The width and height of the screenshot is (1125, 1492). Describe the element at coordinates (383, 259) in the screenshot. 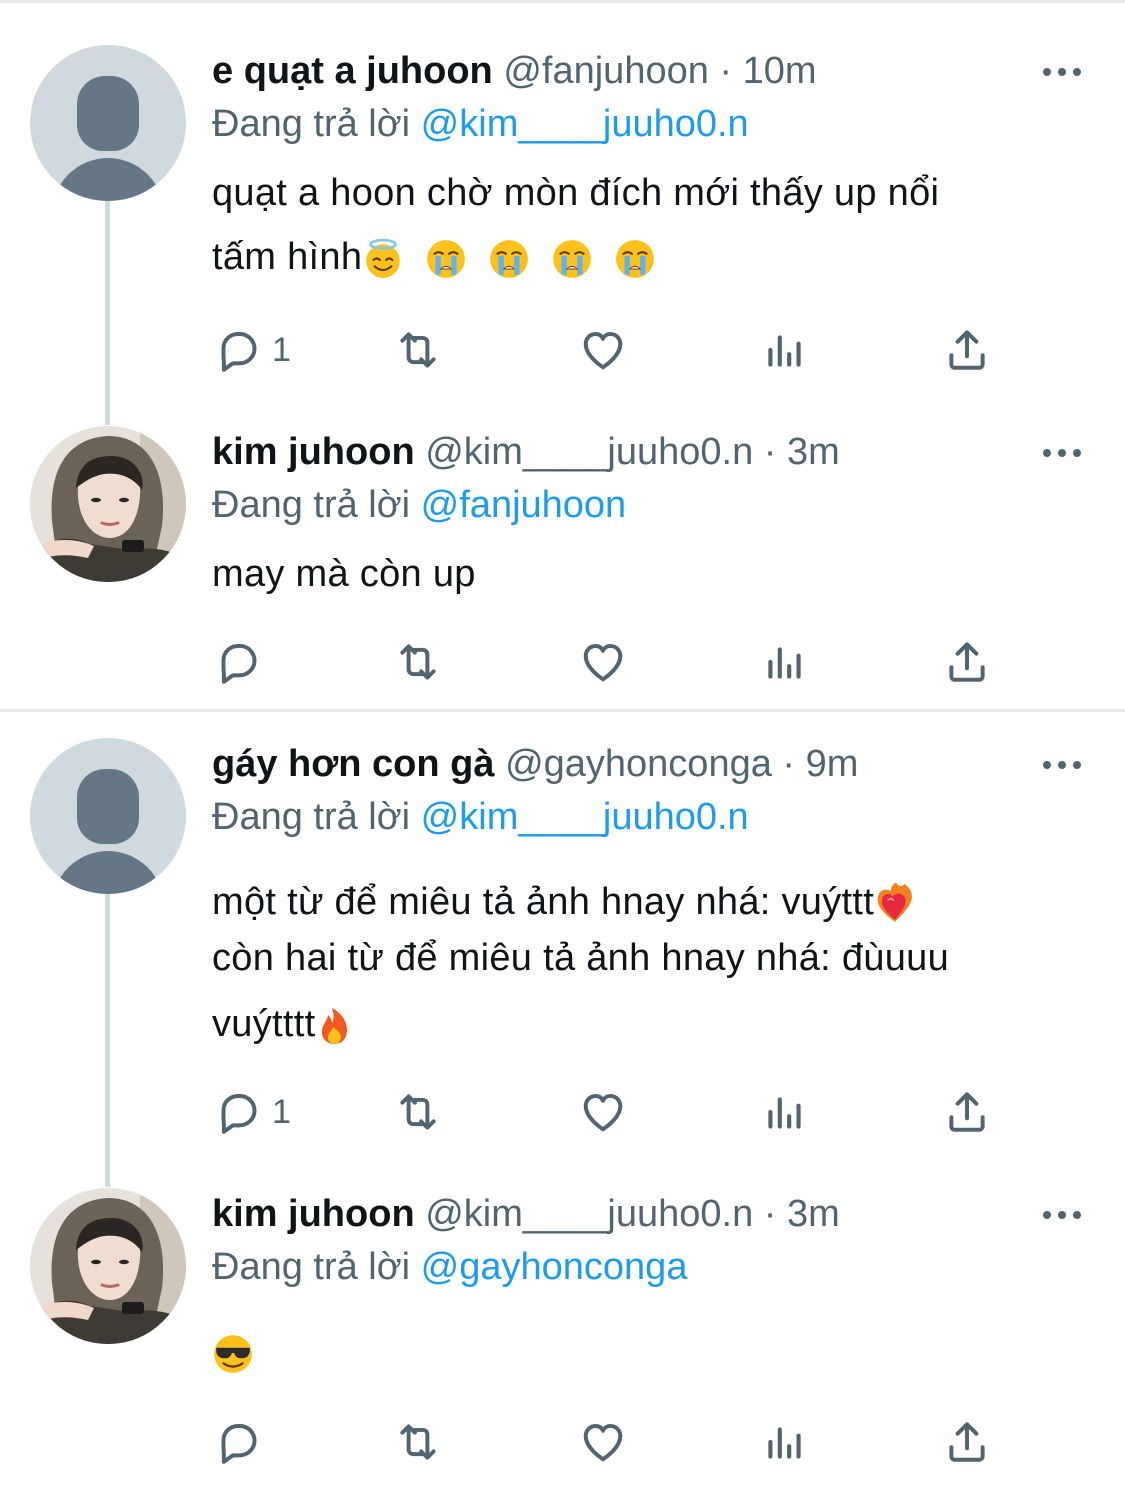

I see `smiling-face-with-halo-icon` at that location.